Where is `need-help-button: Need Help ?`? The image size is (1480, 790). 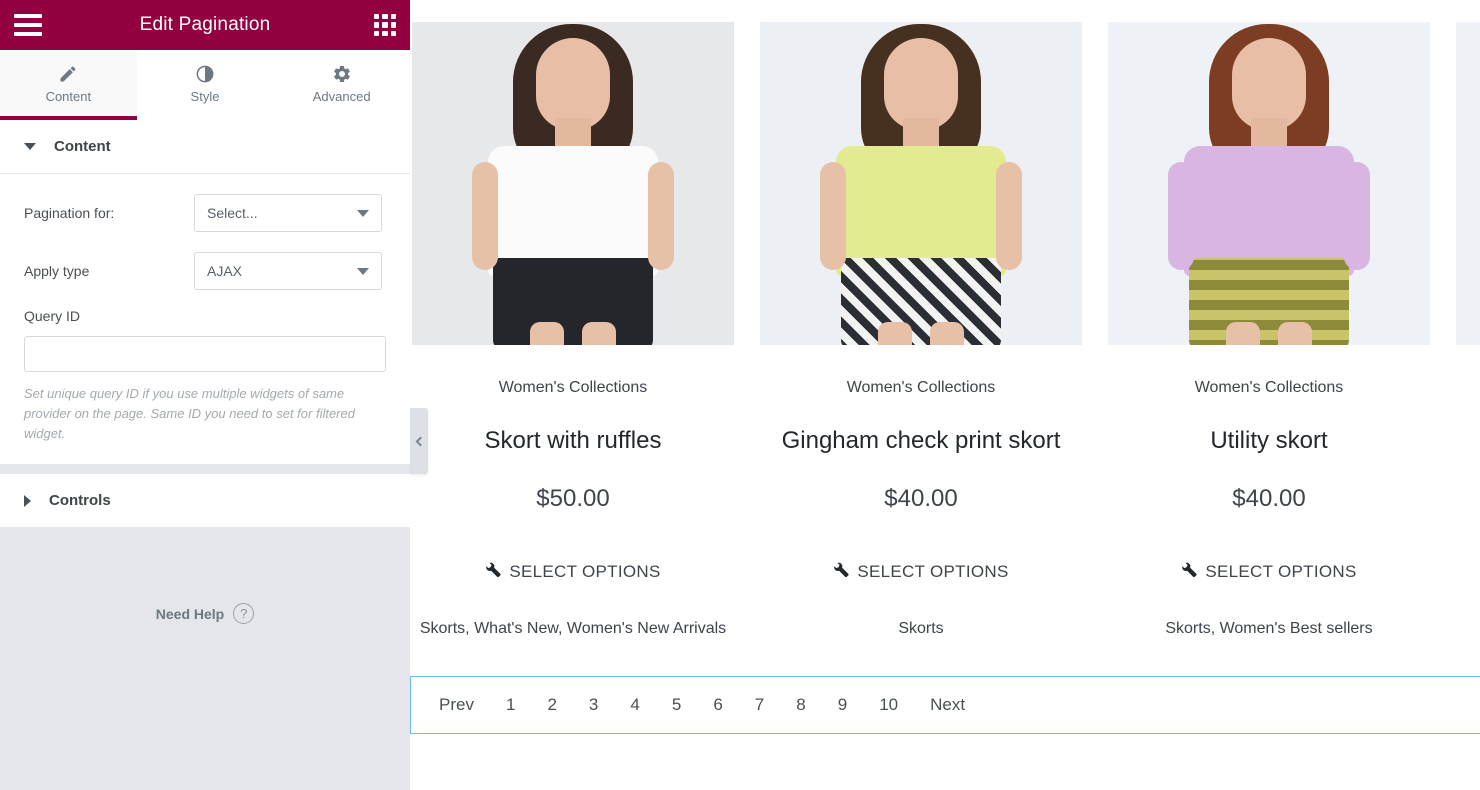 need-help-button: Need Help ? is located at coordinates (205, 614).